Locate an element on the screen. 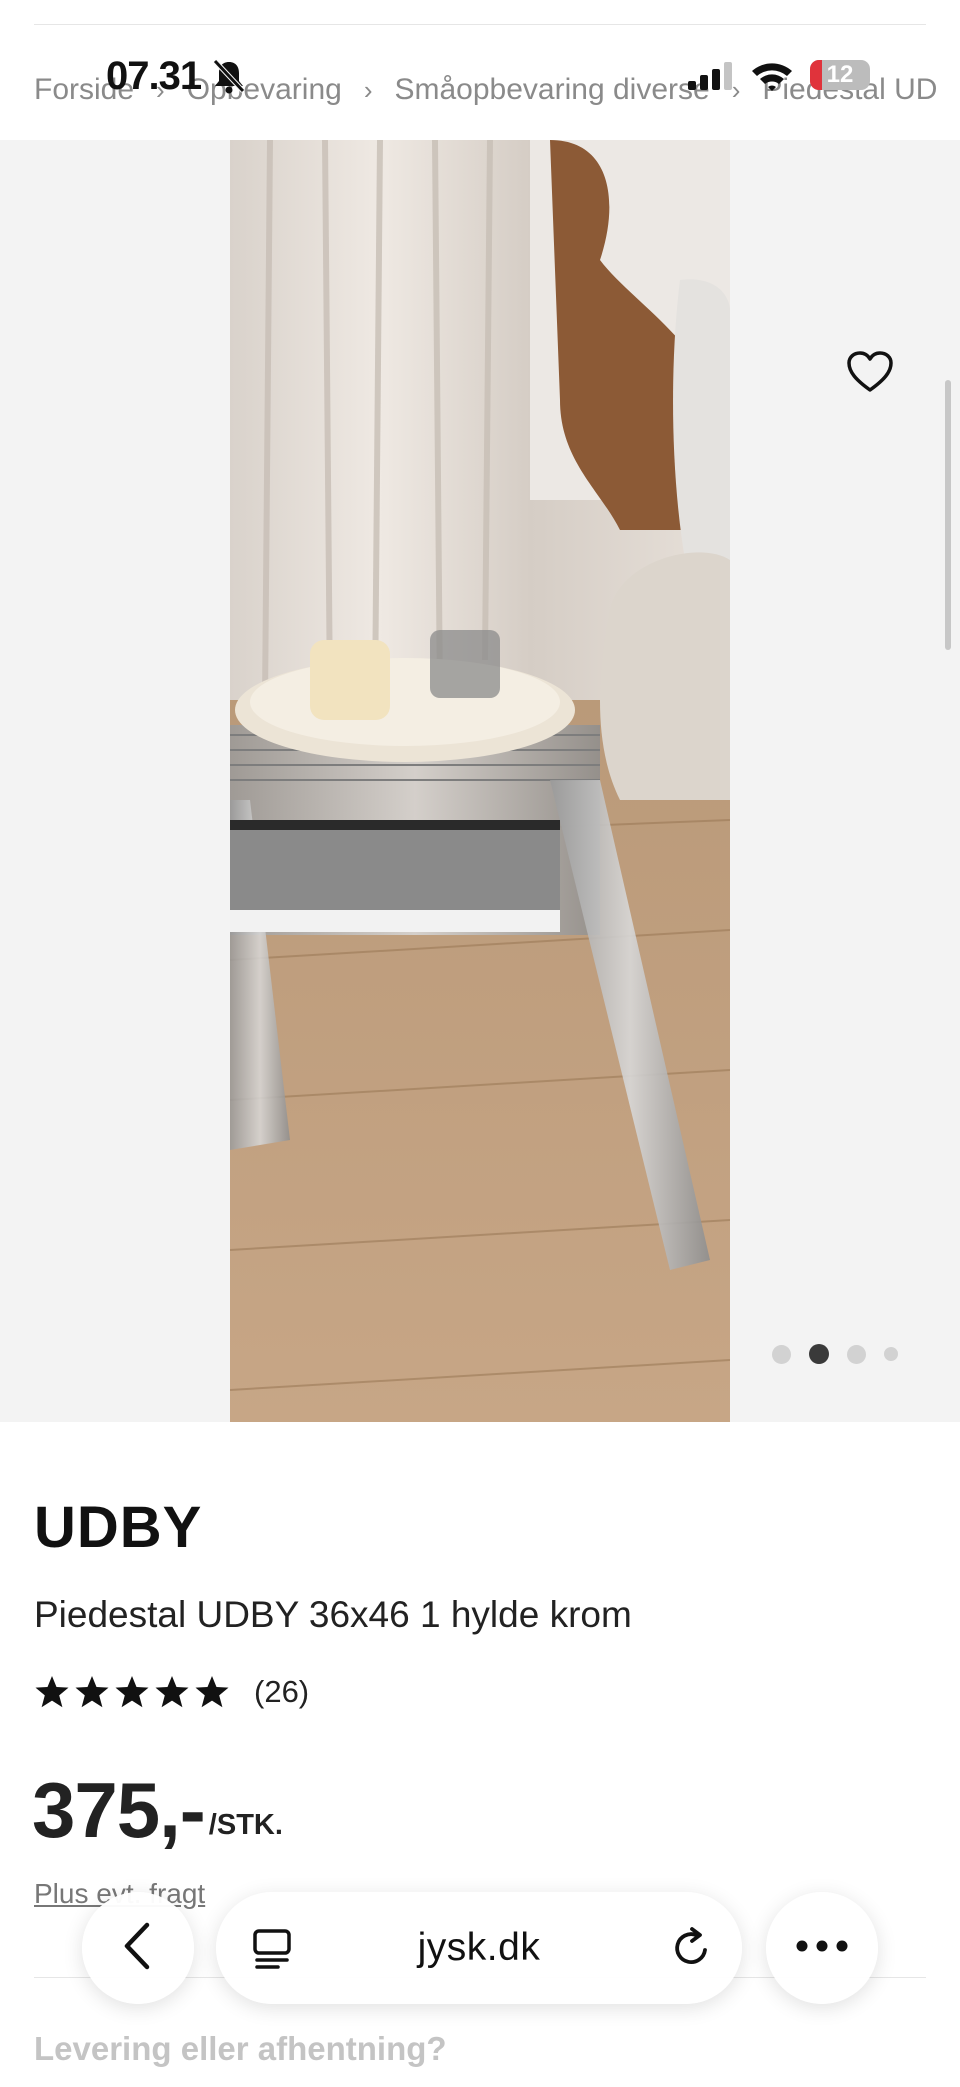 The width and height of the screenshot is (960, 2087). rating-stars is located at coordinates (132, 1692).